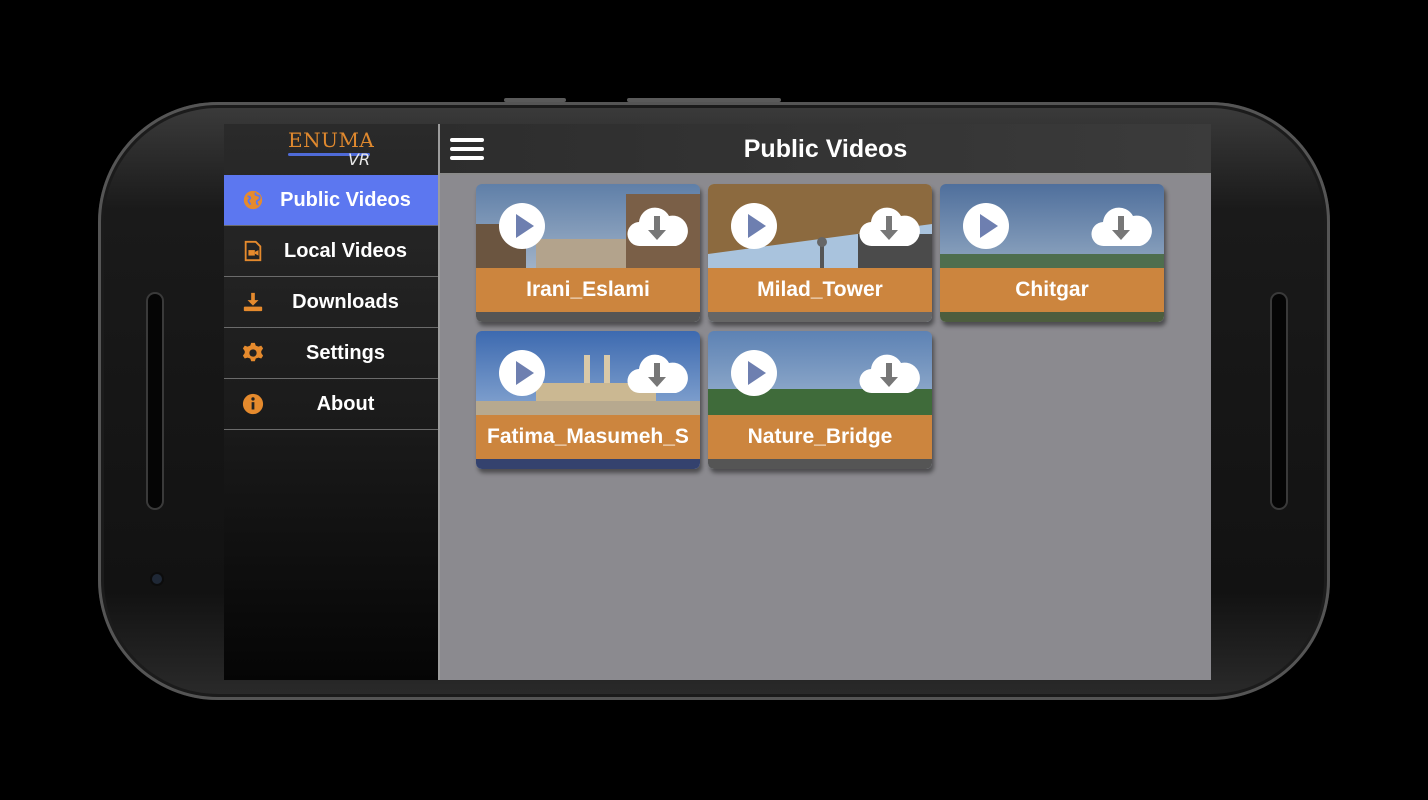  What do you see at coordinates (1052, 253) in the screenshot?
I see `video-card-chitgar: Chitgar` at bounding box center [1052, 253].